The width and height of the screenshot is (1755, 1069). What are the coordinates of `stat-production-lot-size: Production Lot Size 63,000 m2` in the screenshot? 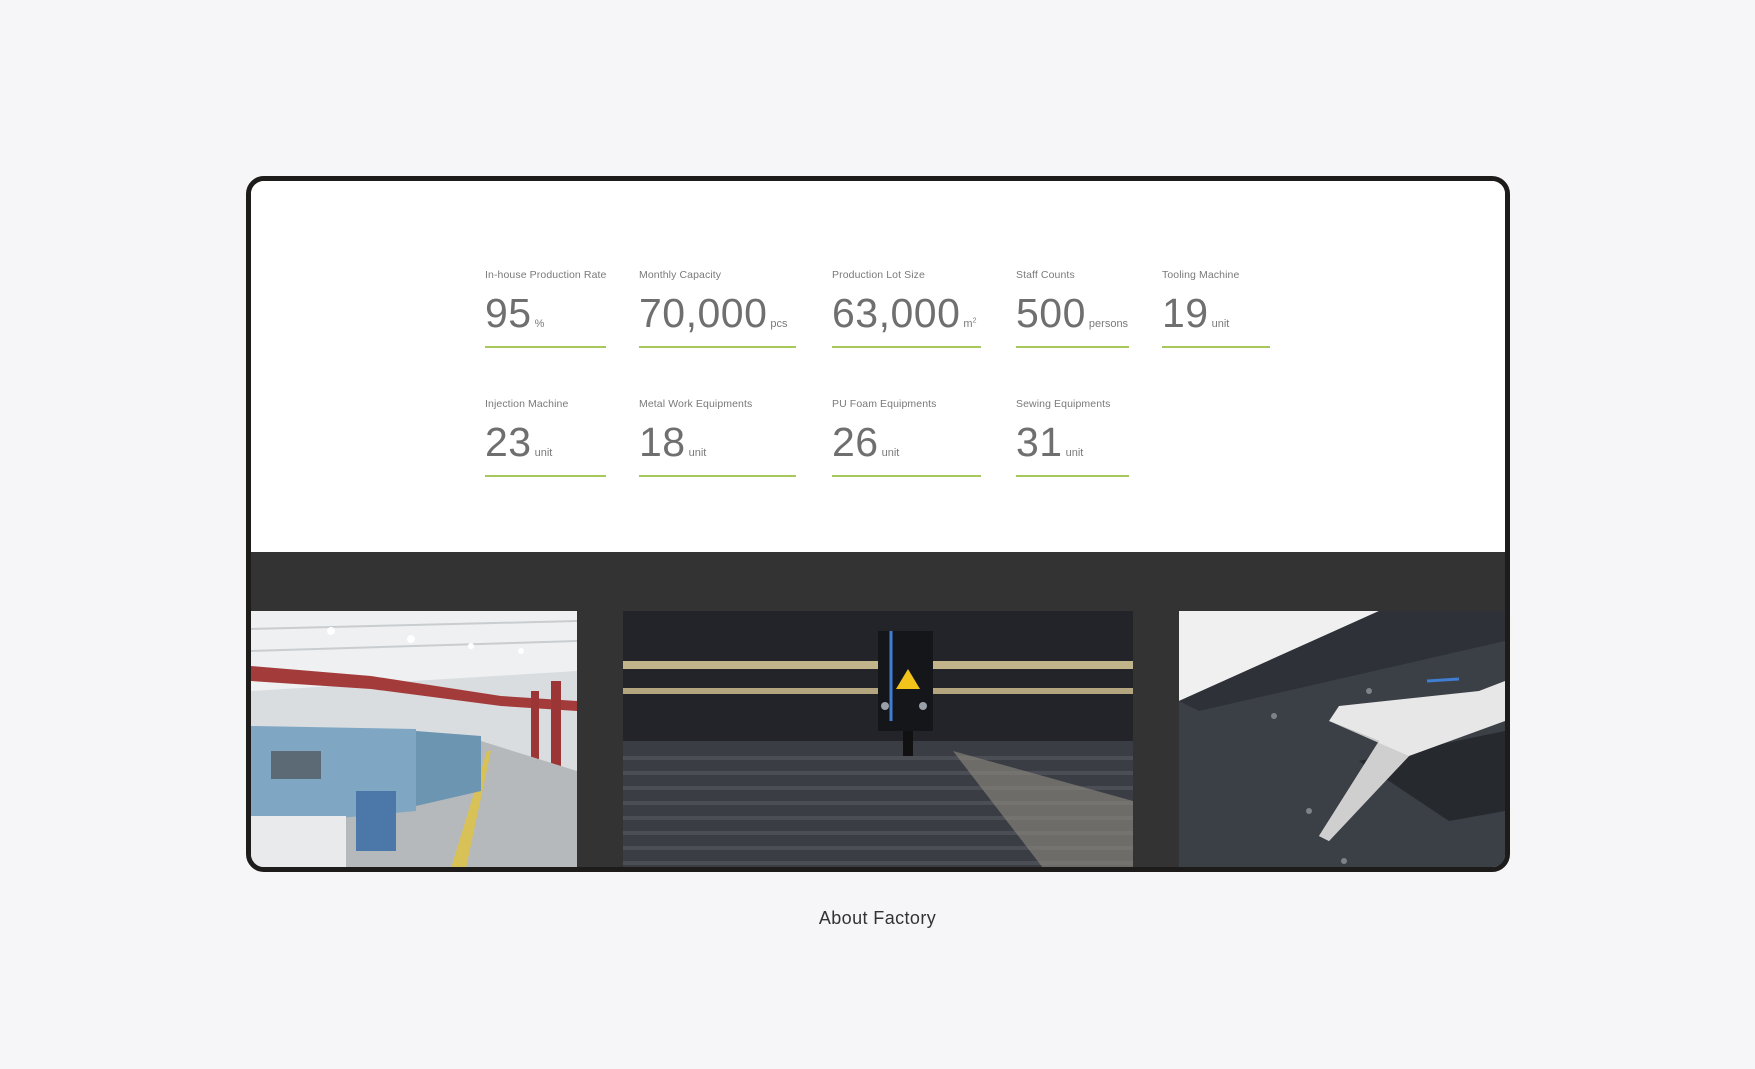 It's located at (906, 309).